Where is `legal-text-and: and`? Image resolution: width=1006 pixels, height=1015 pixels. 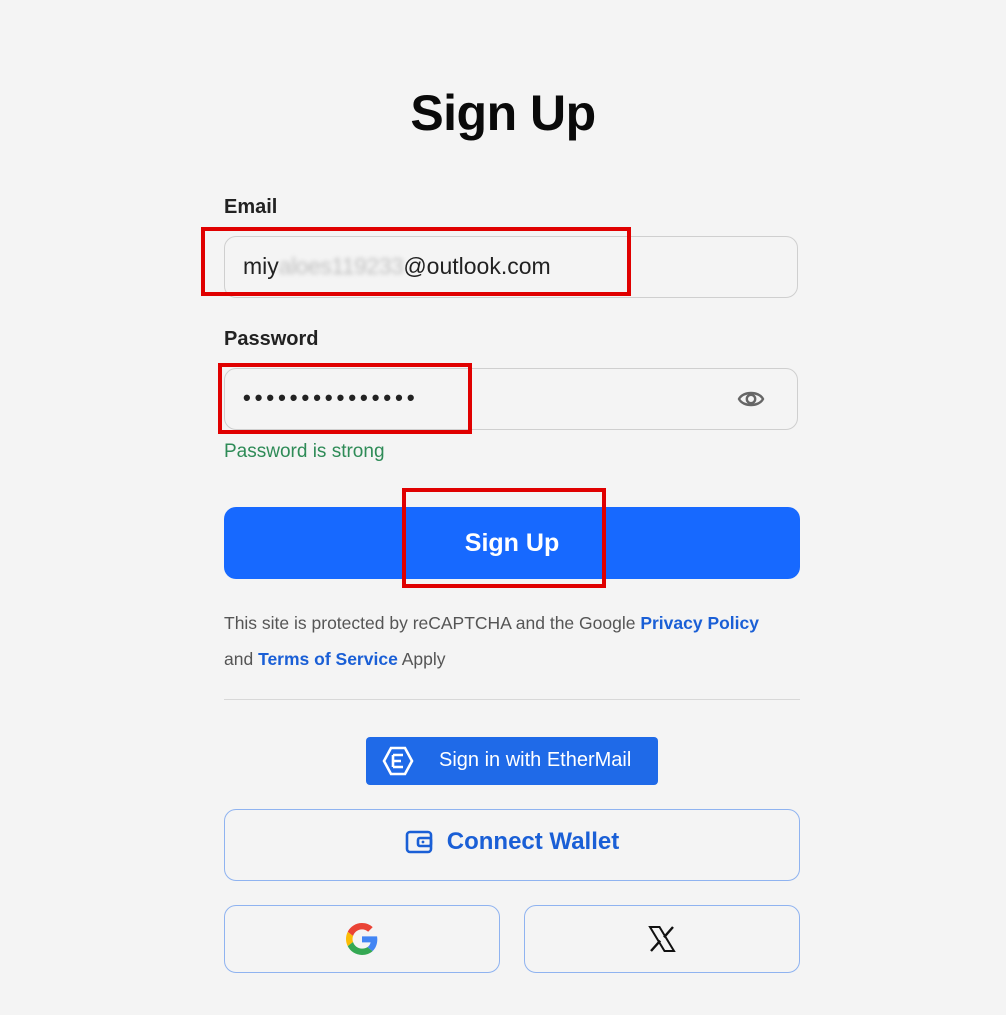
legal-text-and: and is located at coordinates (241, 659).